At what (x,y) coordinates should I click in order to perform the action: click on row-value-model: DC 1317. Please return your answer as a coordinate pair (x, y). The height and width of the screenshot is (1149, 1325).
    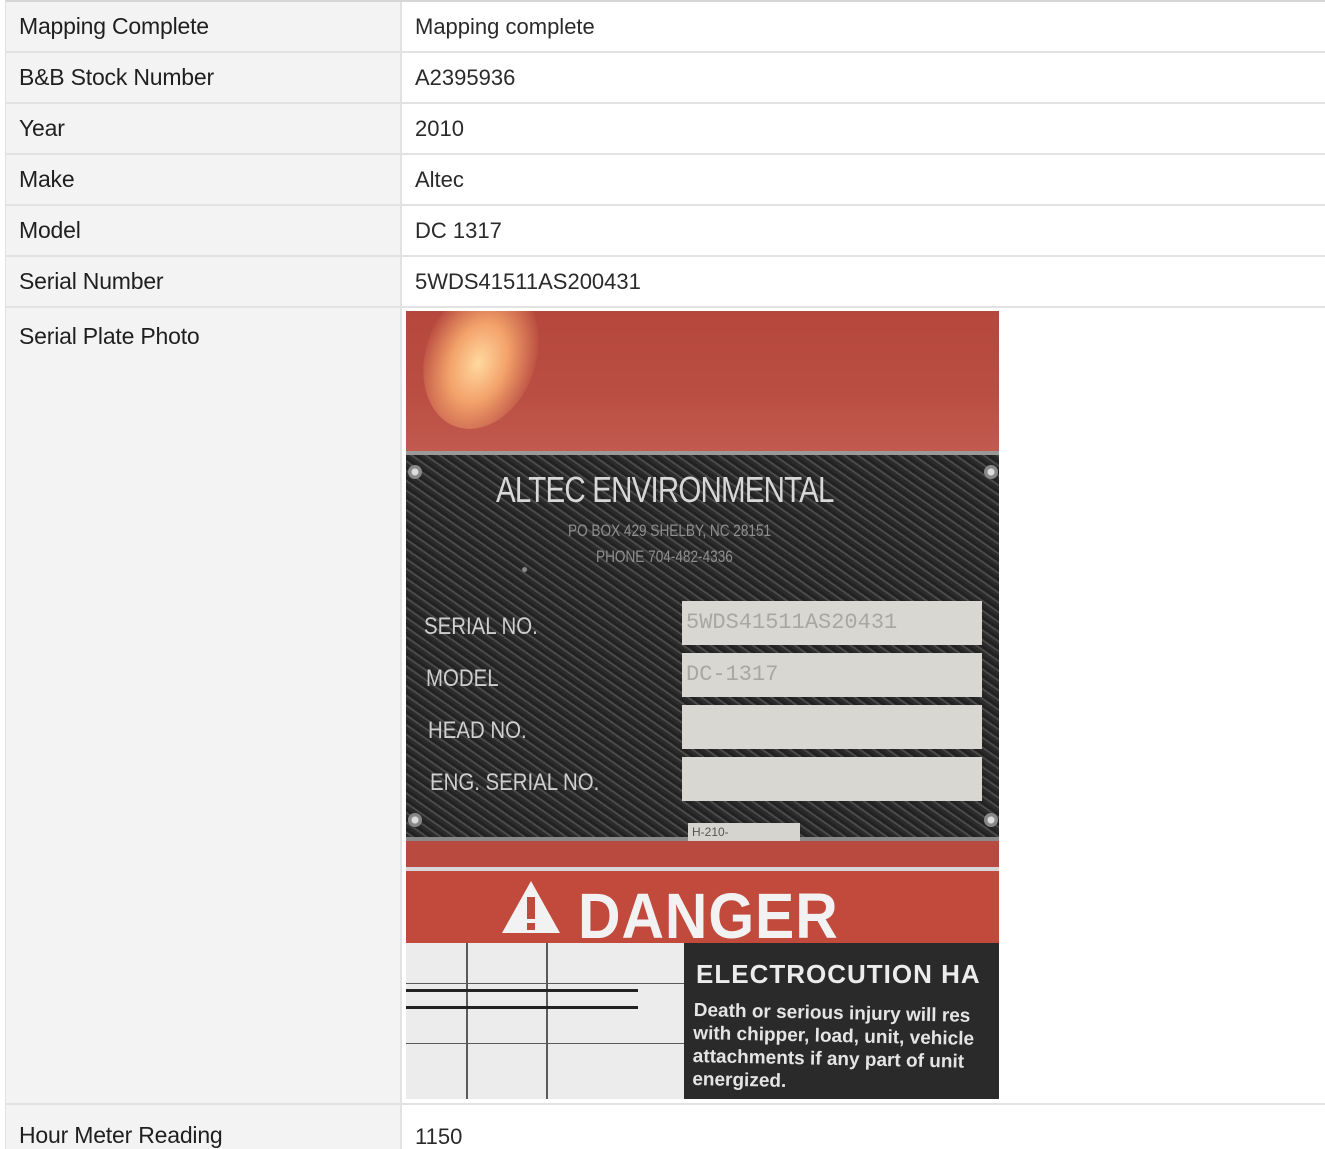
    Looking at the image, I should click on (458, 230).